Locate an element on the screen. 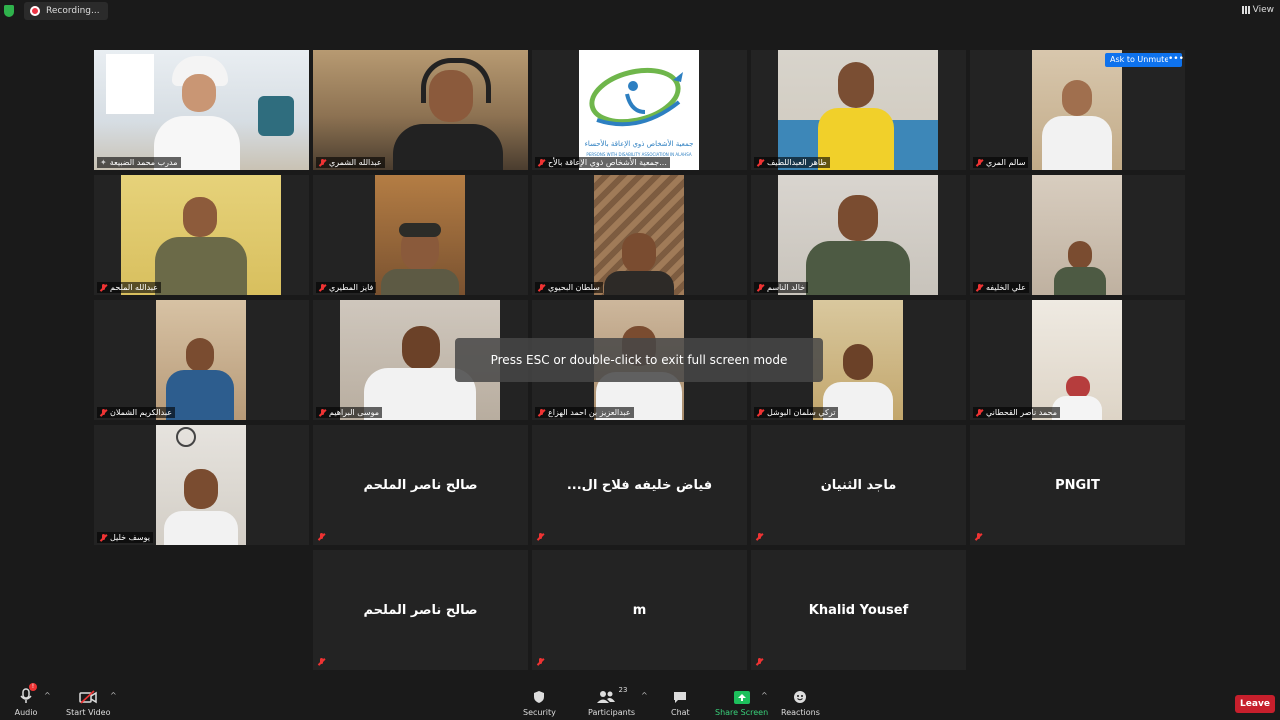 The image size is (1280, 720). participant-name: يوسف خليل is located at coordinates (130, 537).